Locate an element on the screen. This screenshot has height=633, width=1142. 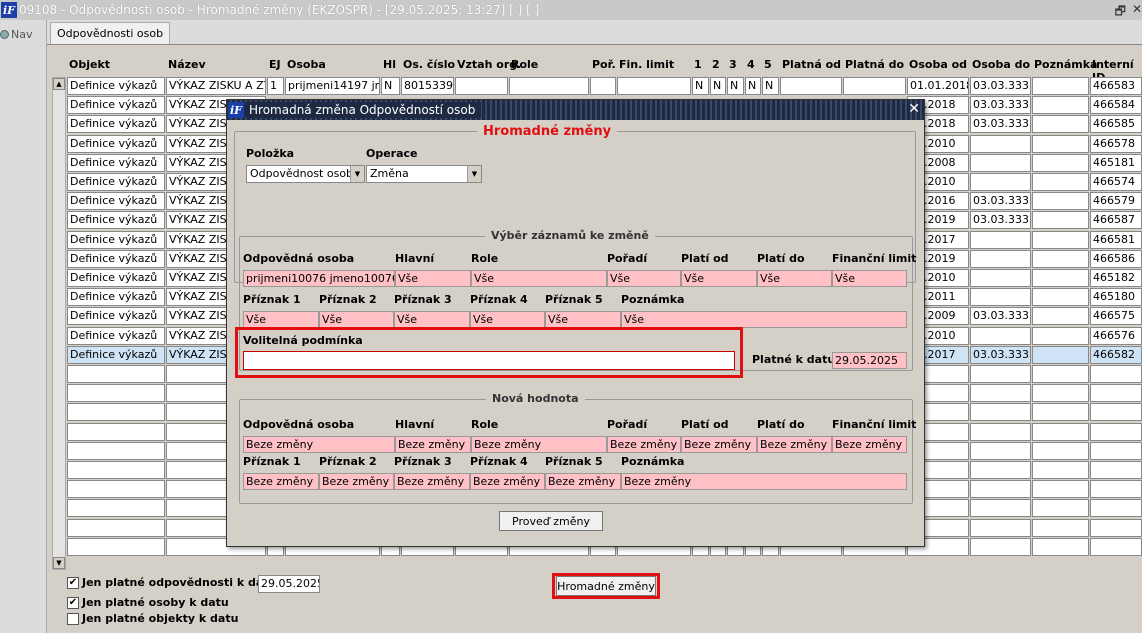
scroll-down-icon: ▼ is located at coordinates (59, 563).